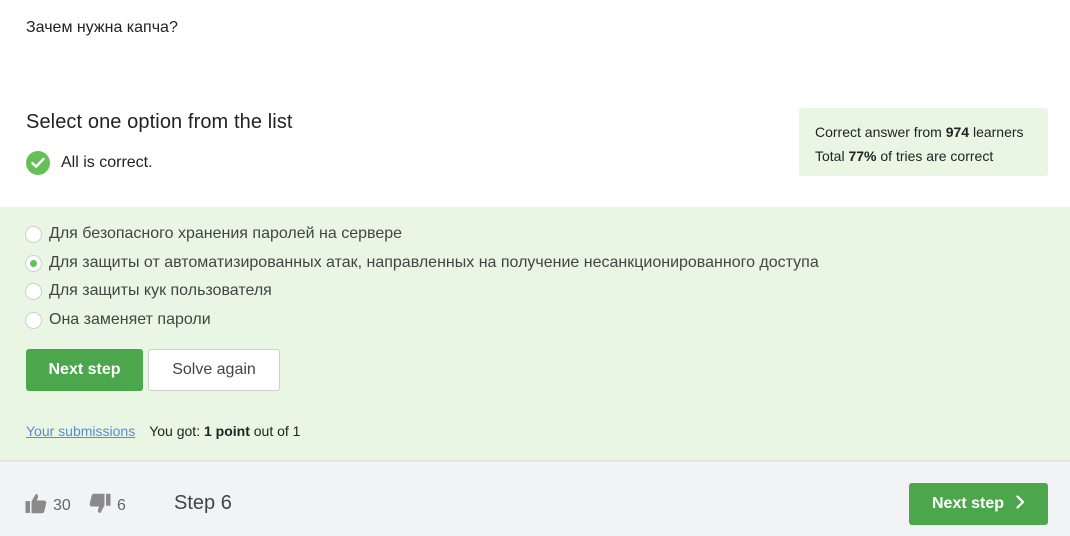 This screenshot has width=1070, height=536. I want to click on option-3: Для защиты кук пользователя, so click(148, 291).